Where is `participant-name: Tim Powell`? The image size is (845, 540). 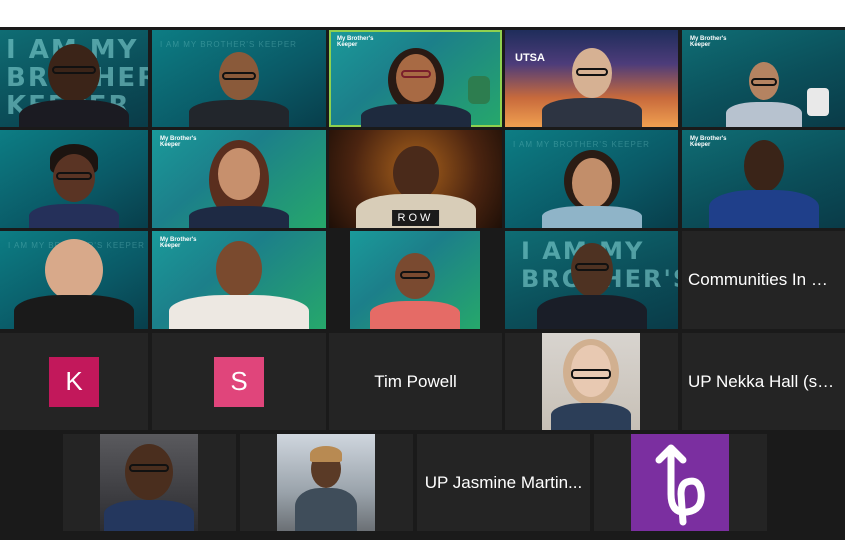
participant-name: Tim Powell is located at coordinates (415, 381).